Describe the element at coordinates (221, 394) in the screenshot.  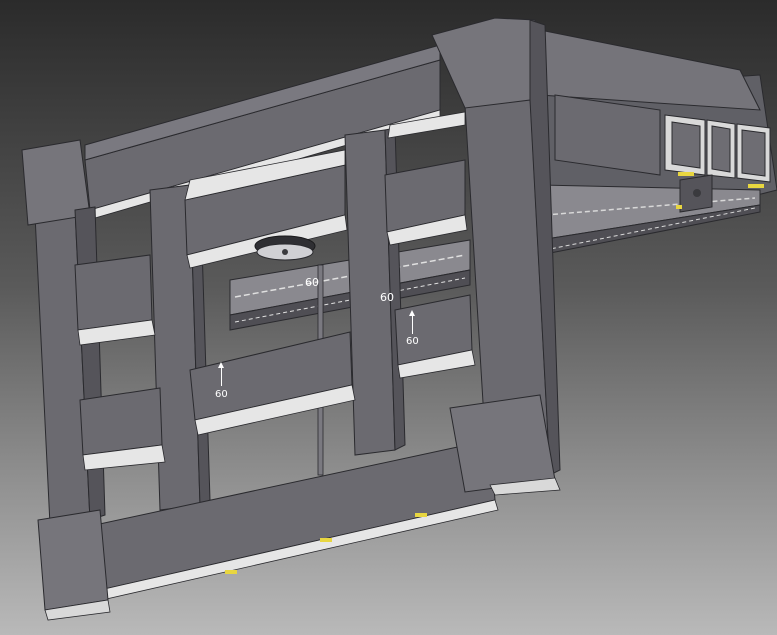
I see `weld-label-left: 60` at that location.